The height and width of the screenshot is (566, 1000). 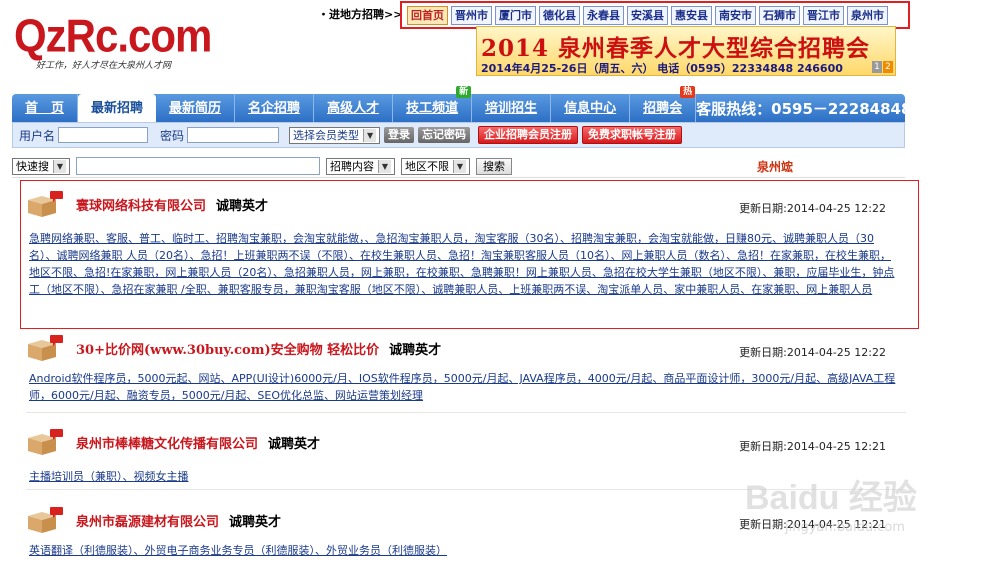 I want to click on banner-title: 2014 泉州春季人才大型综合招聘会, so click(x=676, y=48).